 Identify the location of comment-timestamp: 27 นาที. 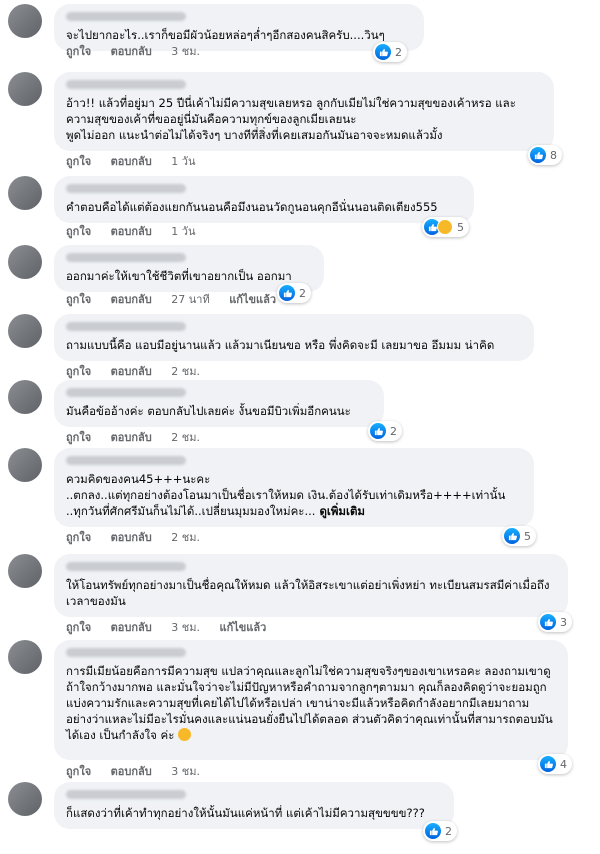
(190, 299).